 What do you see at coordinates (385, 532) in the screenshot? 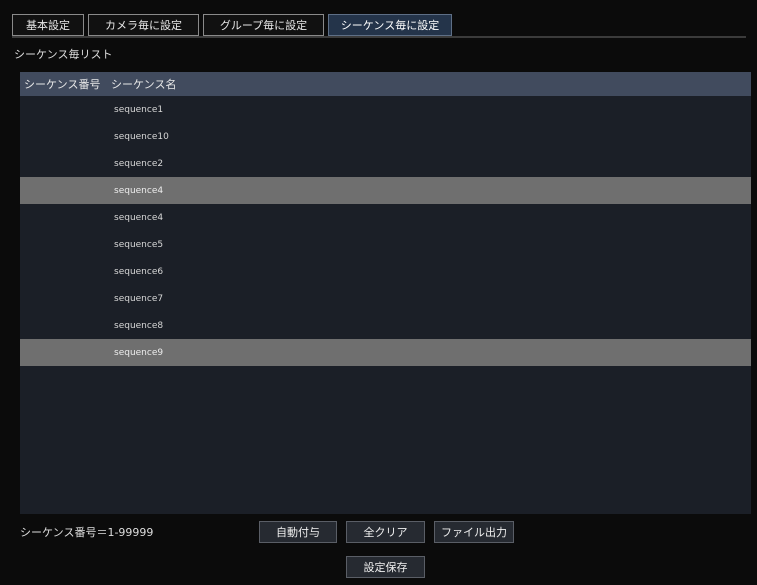
I see `clear-all-button: 全クリア` at bounding box center [385, 532].